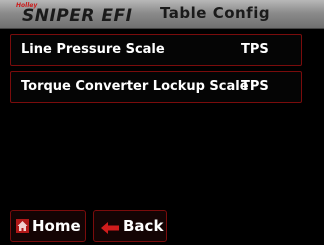 This screenshot has height=245, width=324. I want to click on row-line-pressure-scale: Line Pressure Scale TPS, so click(156, 50).